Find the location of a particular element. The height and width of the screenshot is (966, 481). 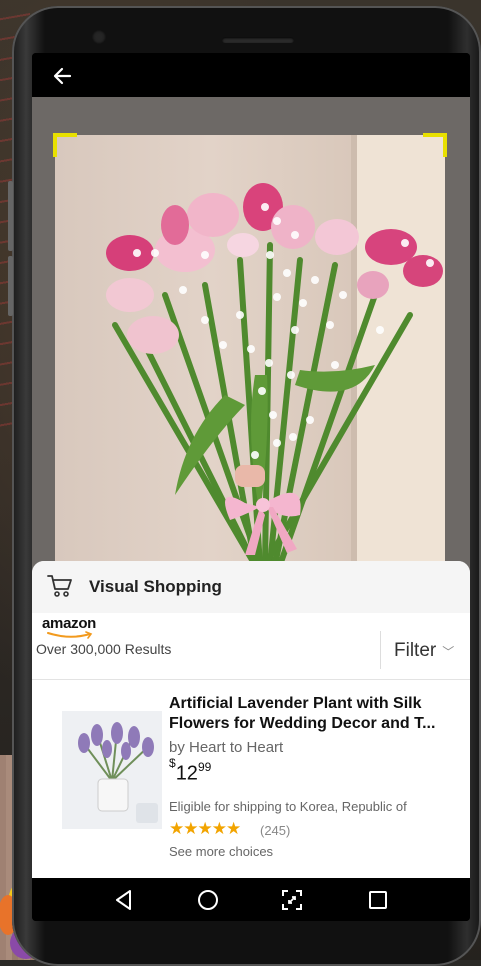

price-currency: $ is located at coordinates (172, 763).